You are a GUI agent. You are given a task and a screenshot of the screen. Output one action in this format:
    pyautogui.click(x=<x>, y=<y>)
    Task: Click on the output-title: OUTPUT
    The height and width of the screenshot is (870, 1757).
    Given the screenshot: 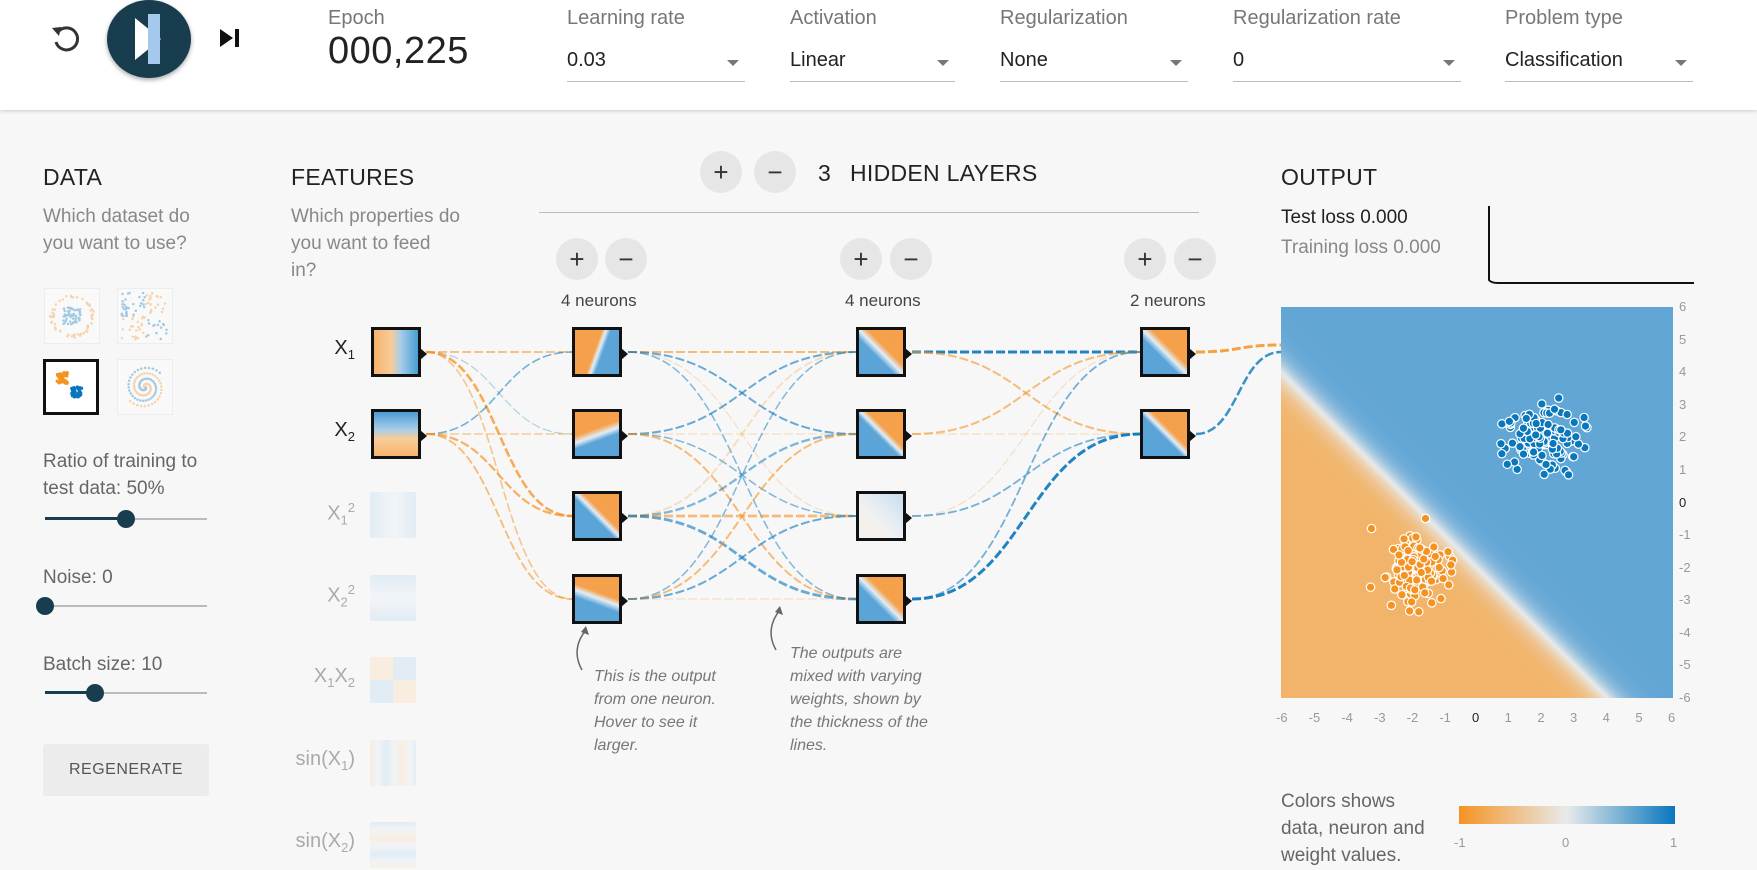 What is the action you would take?
    pyautogui.click(x=1329, y=177)
    